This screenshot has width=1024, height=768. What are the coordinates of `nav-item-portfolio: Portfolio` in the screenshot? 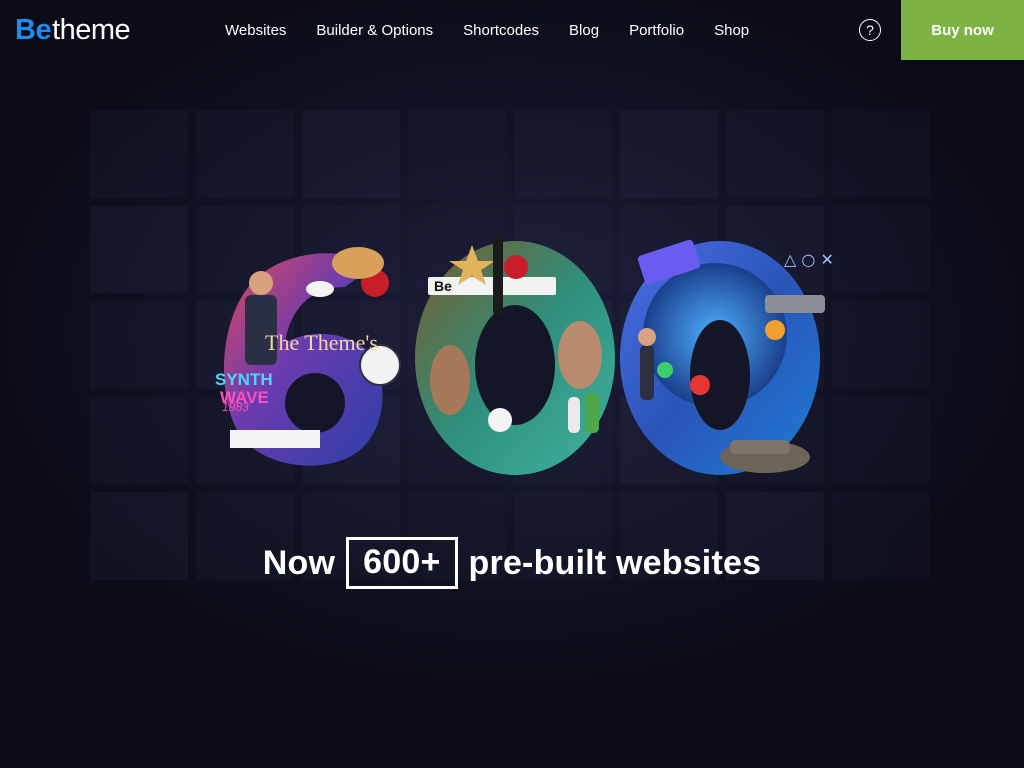 It's located at (656, 30).